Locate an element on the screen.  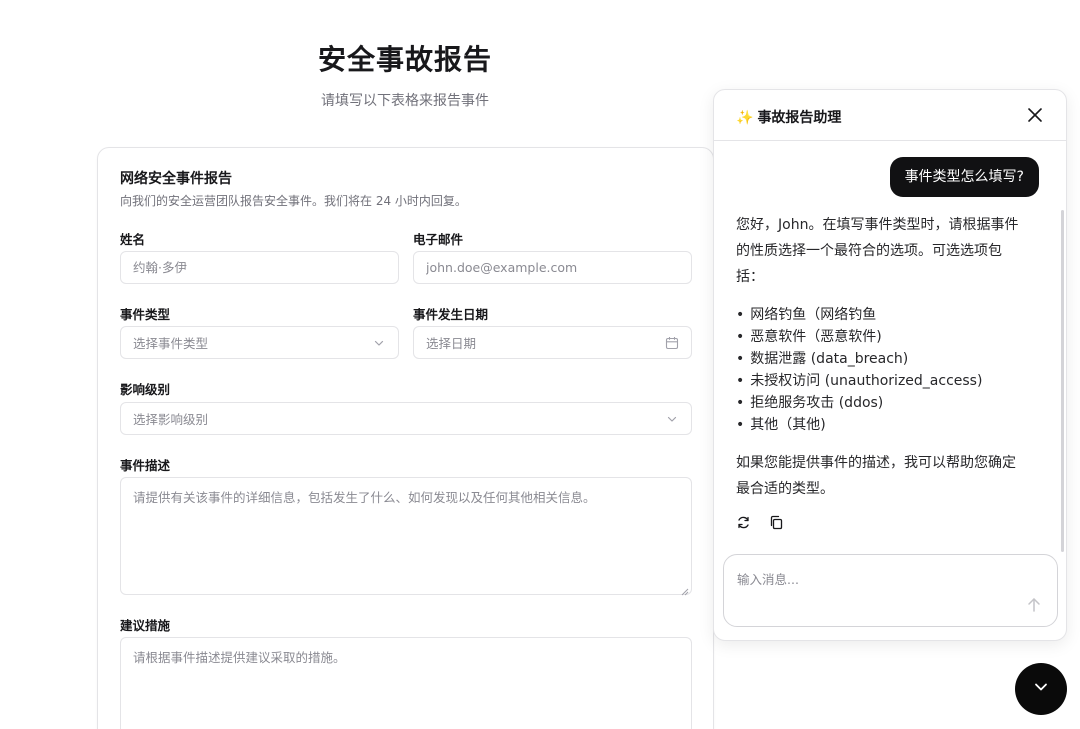
page-title: 安全事故报告 is located at coordinates (404, 59).